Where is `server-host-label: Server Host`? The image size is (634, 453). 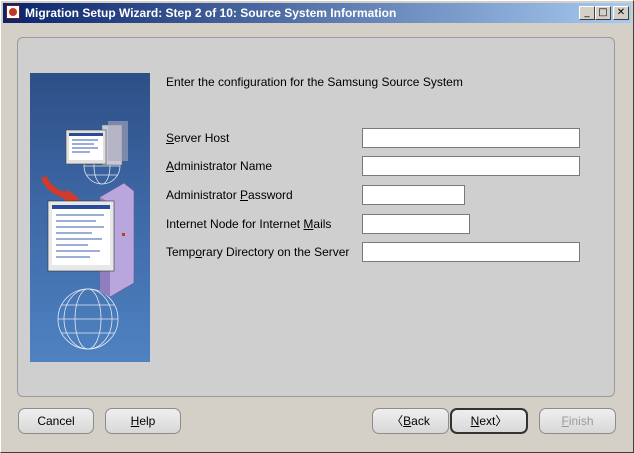
server-host-label: Server Host is located at coordinates (197, 138).